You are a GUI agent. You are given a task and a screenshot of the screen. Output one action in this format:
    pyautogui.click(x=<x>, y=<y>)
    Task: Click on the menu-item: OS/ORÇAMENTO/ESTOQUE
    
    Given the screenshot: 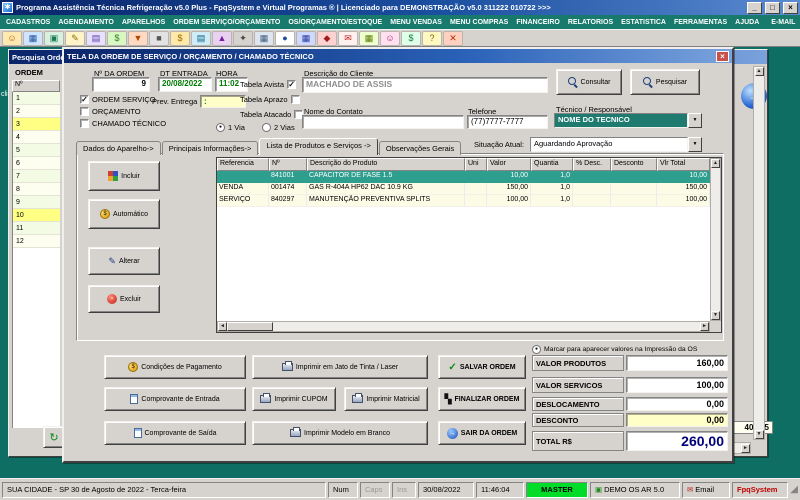 What is the action you would take?
    pyautogui.click(x=335, y=22)
    